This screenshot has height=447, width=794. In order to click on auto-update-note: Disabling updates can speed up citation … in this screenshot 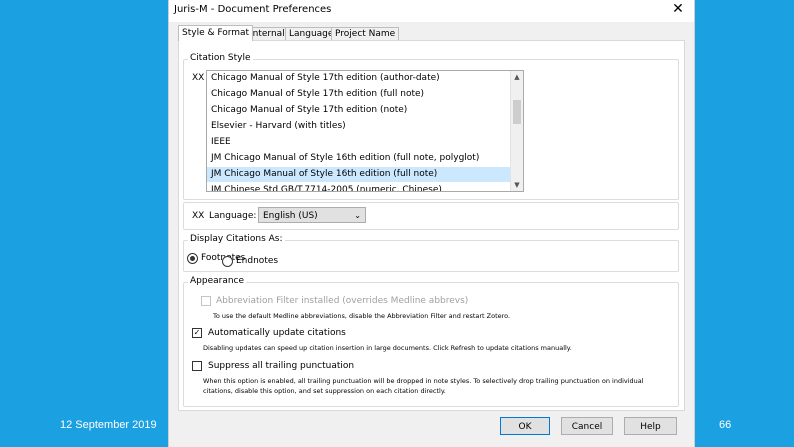, I will do `click(387, 348)`.